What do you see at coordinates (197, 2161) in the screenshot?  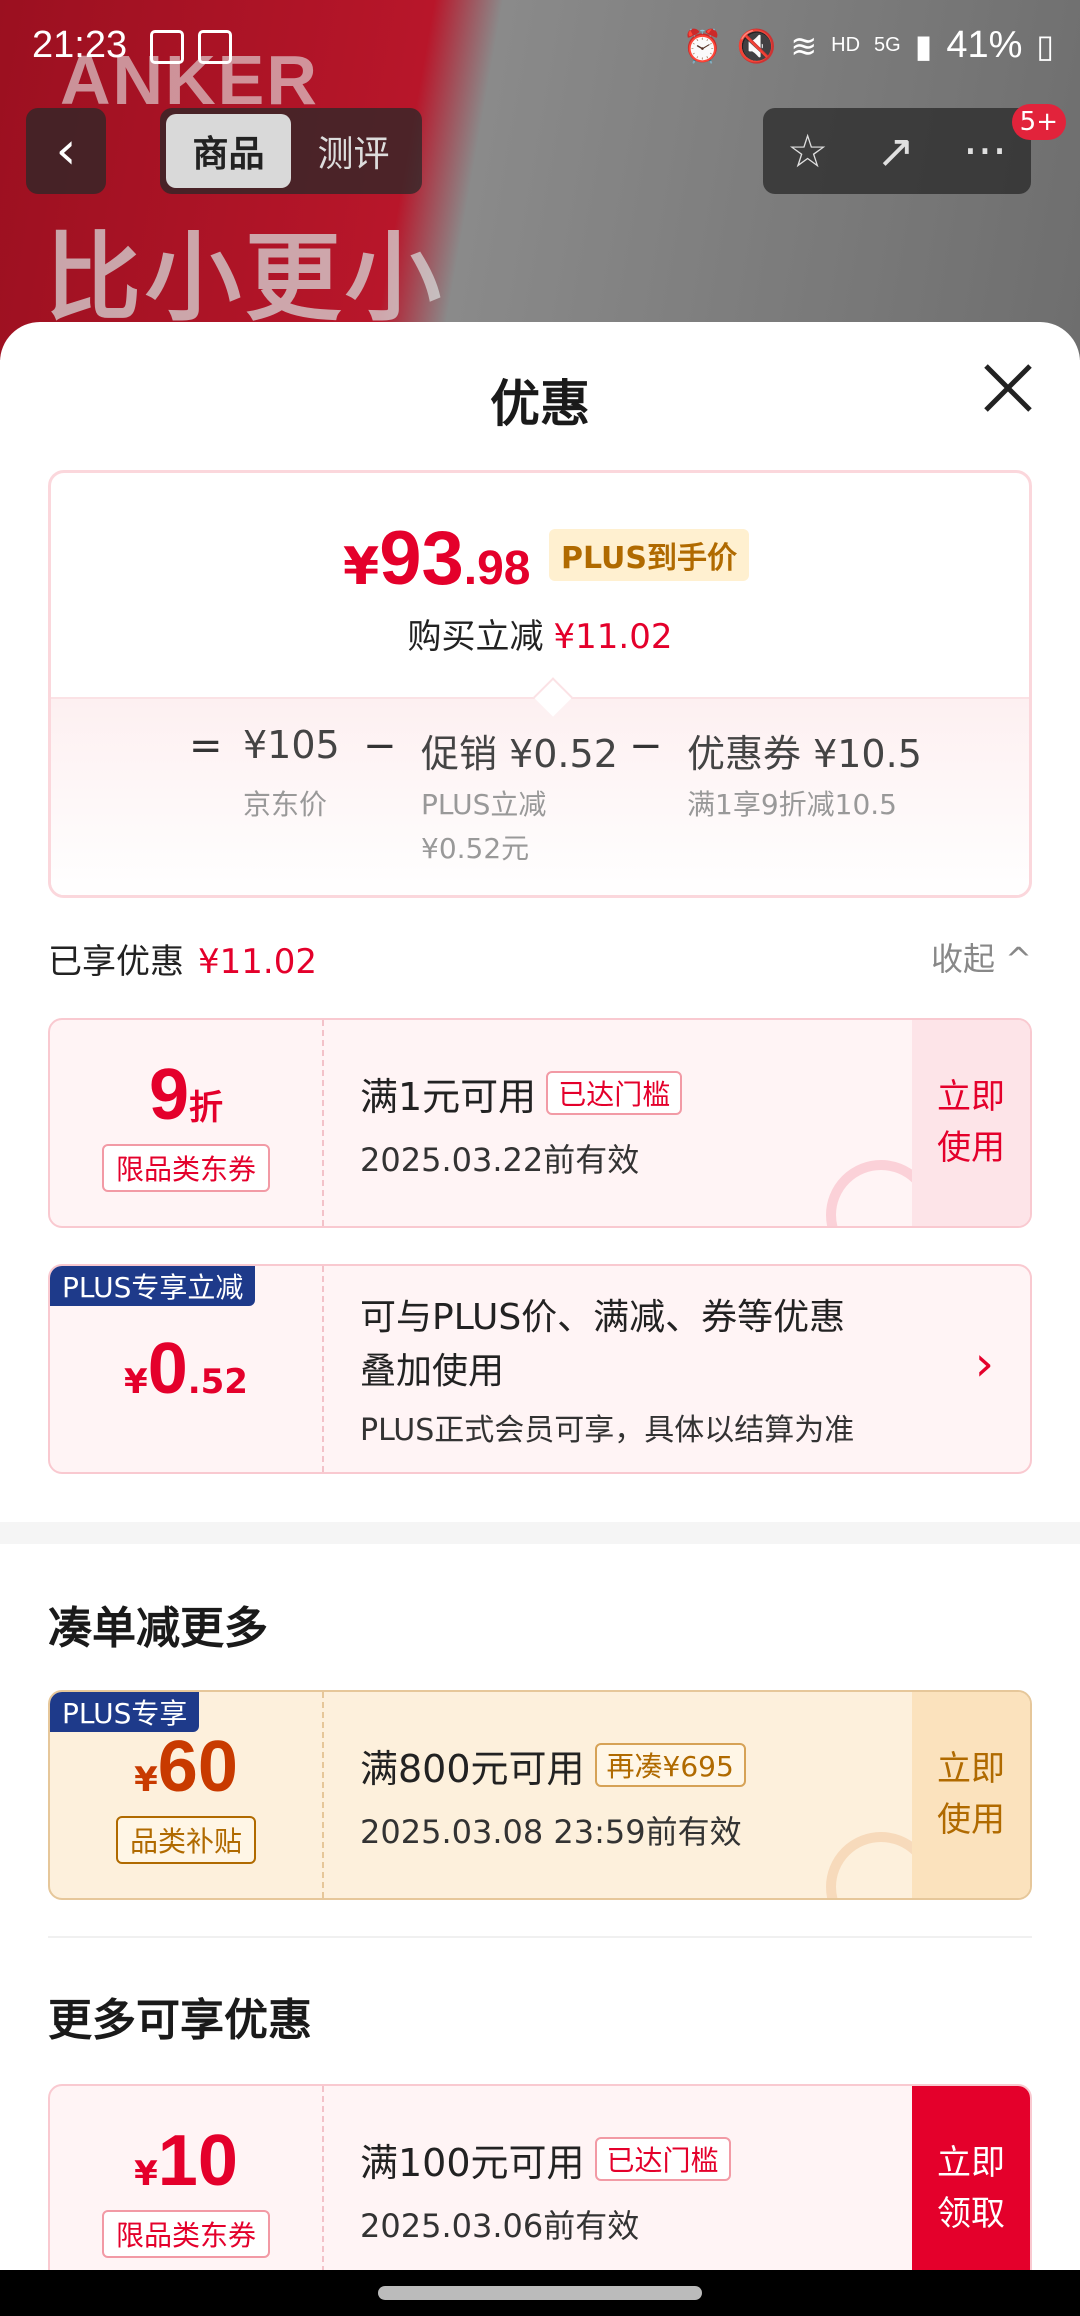 I see `claim-coupon-amount: 10` at bounding box center [197, 2161].